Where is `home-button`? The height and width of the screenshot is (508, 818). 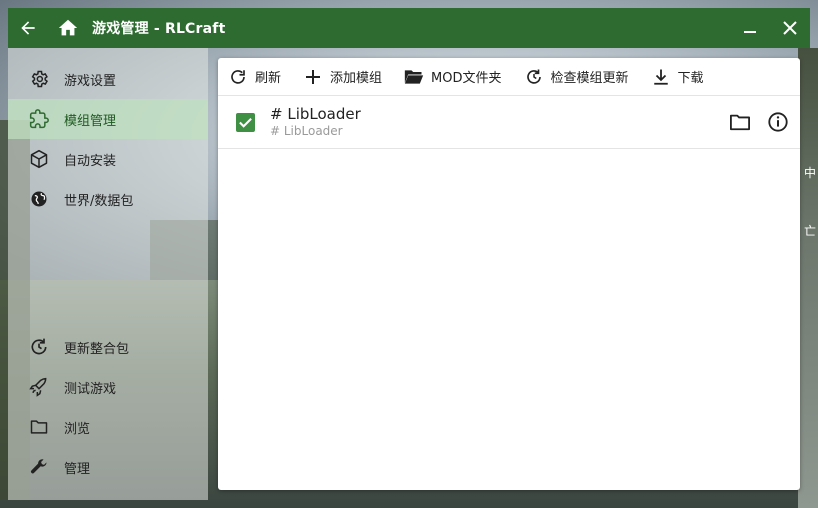
home-button is located at coordinates (68, 28).